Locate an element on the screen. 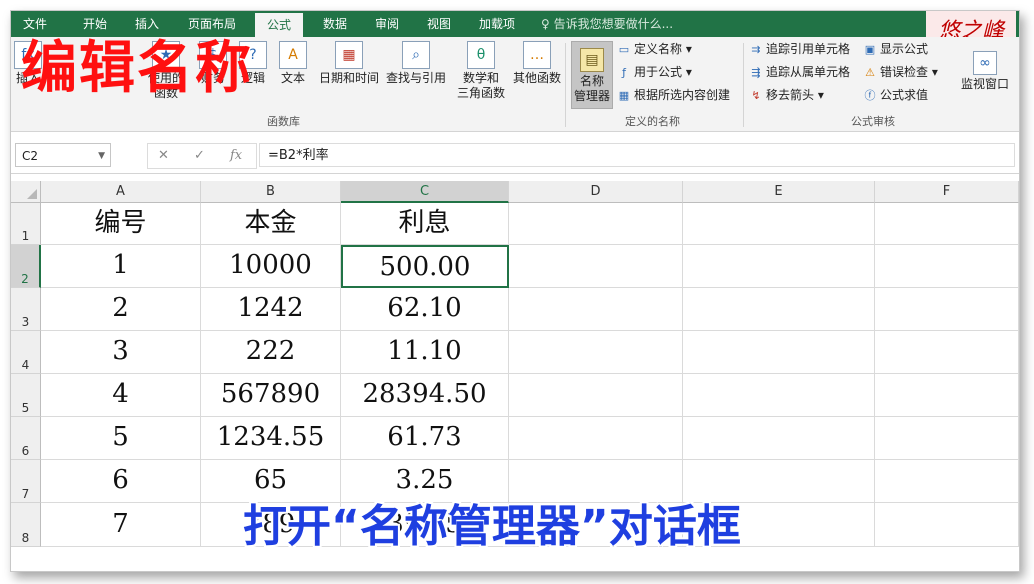  name-manager-button: ▤ 名称 管理器 is located at coordinates (592, 75).